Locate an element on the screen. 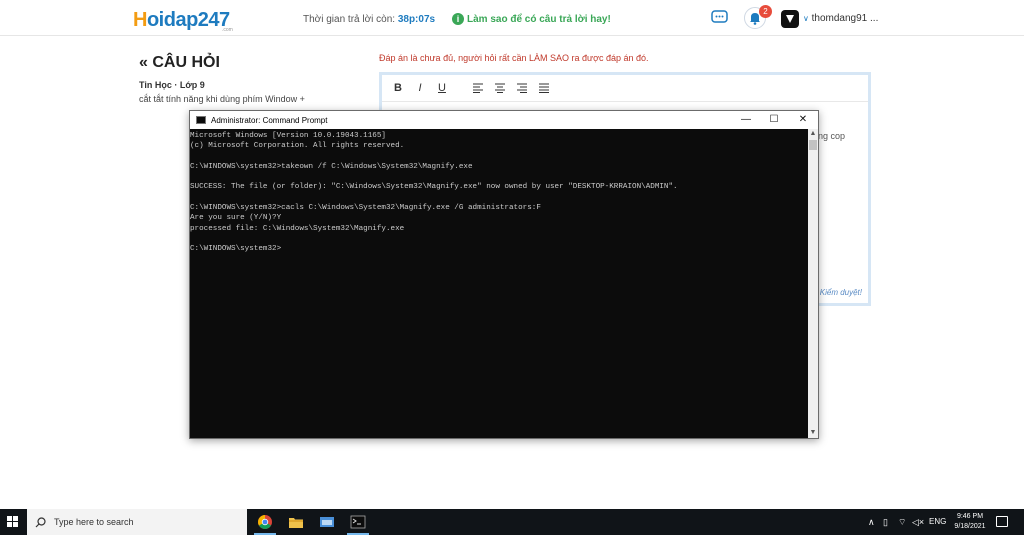 Image resolution: width=1024 pixels, height=535 pixels. volume-icon: ◁× is located at coordinates (918, 522).